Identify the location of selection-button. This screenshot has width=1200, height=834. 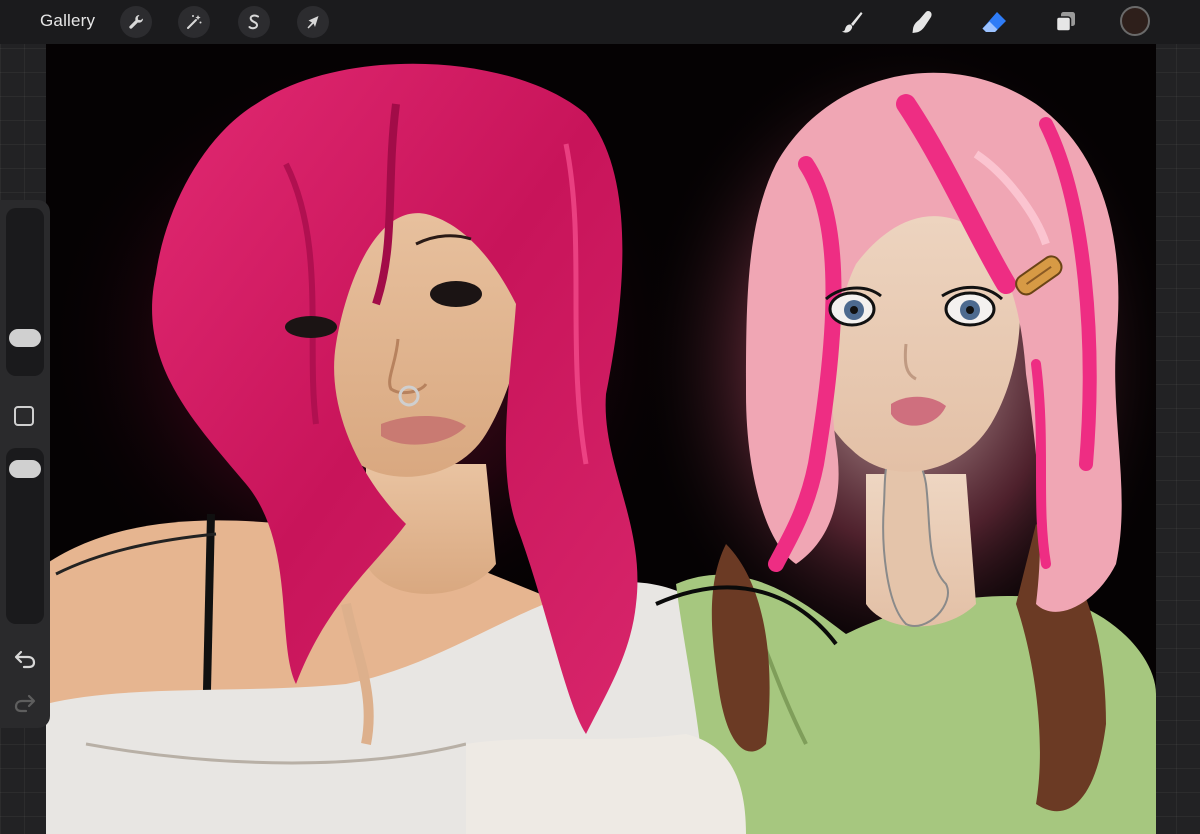
(254, 22).